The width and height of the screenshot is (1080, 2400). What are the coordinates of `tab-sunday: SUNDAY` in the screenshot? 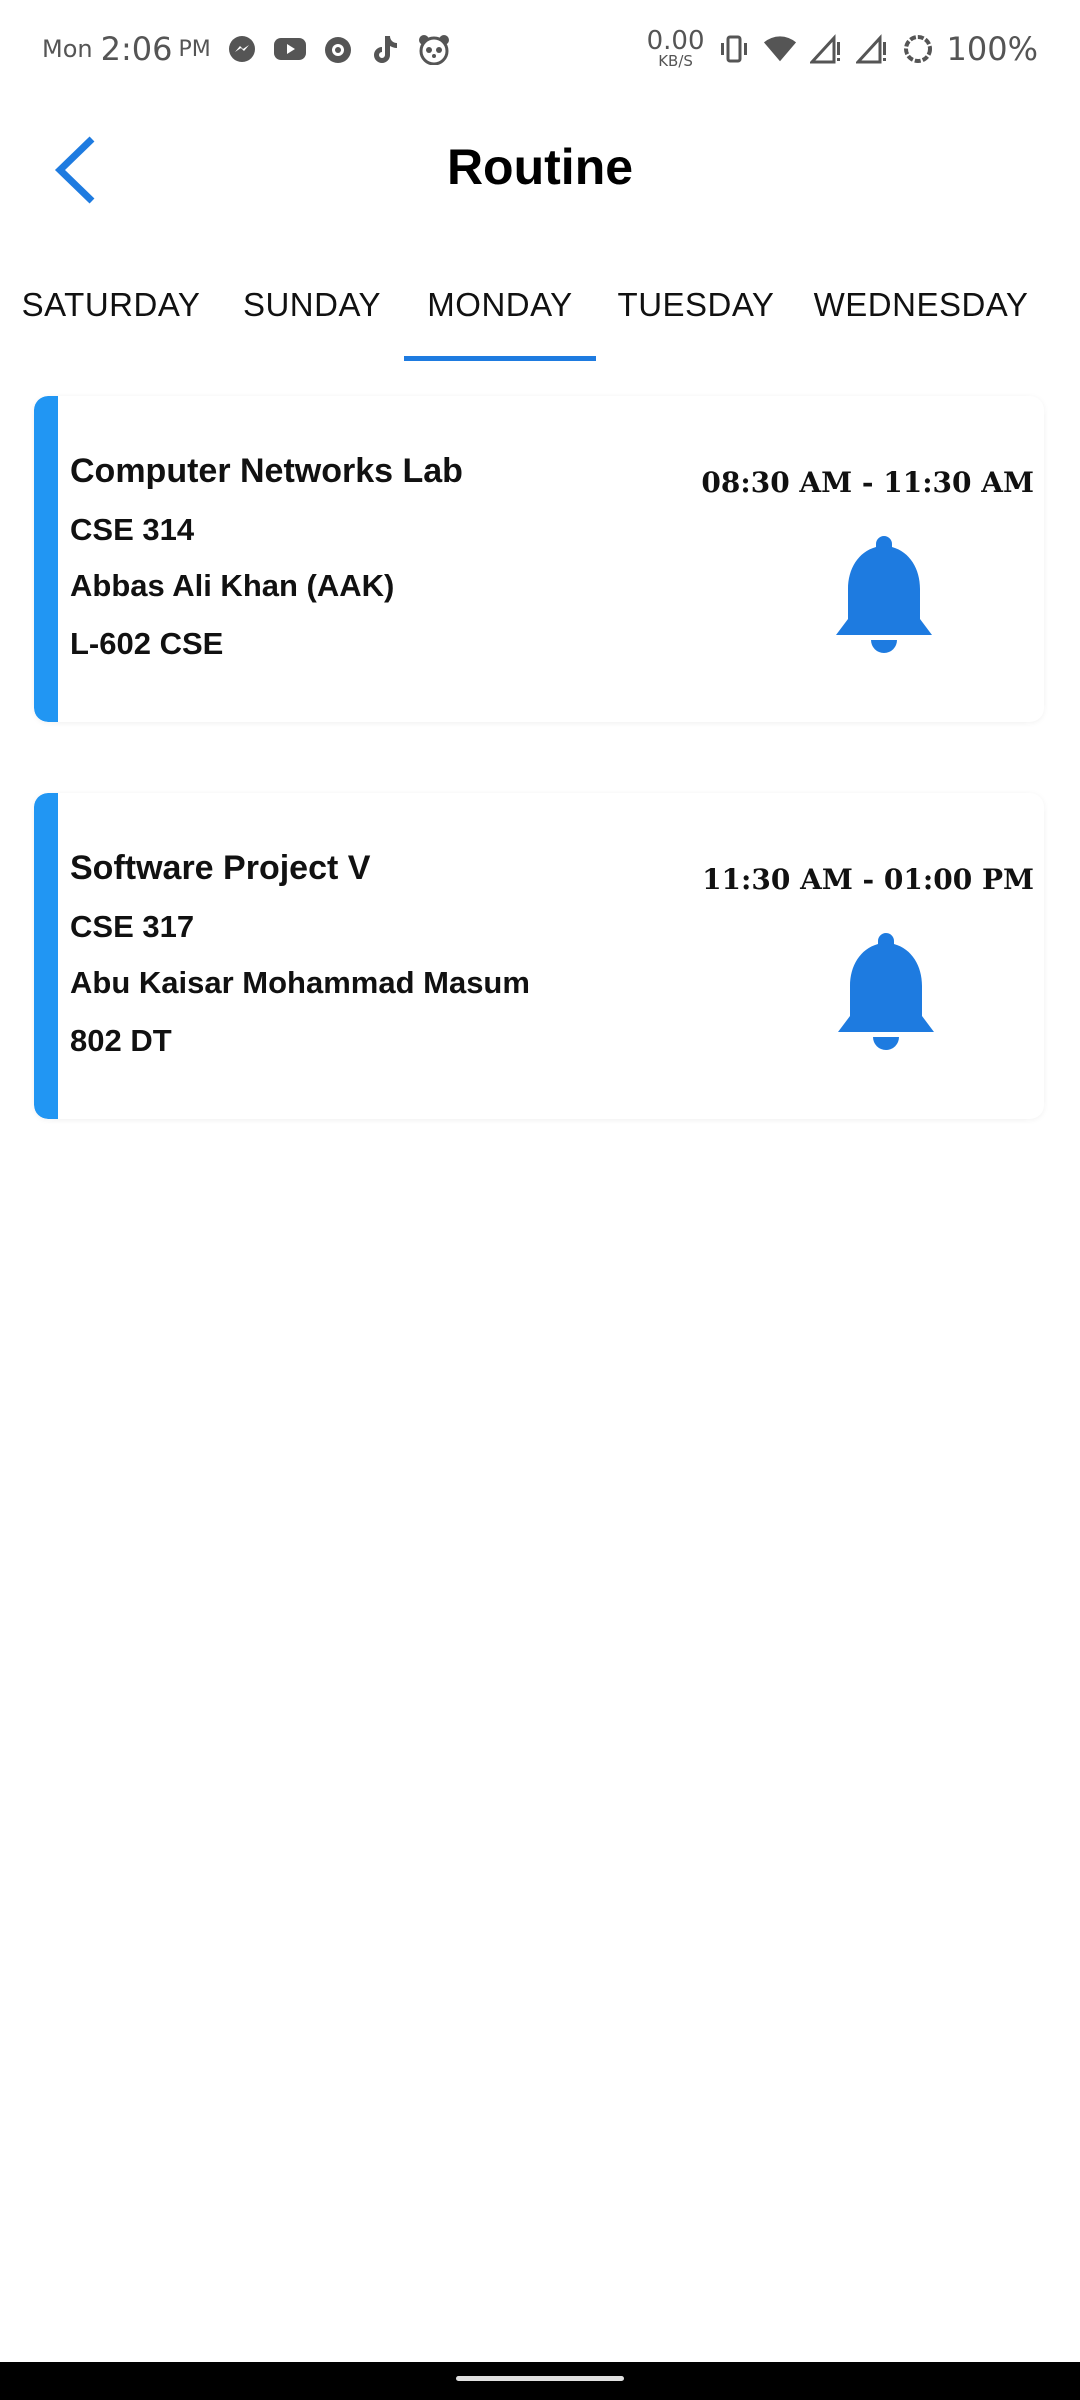 It's located at (312, 314).